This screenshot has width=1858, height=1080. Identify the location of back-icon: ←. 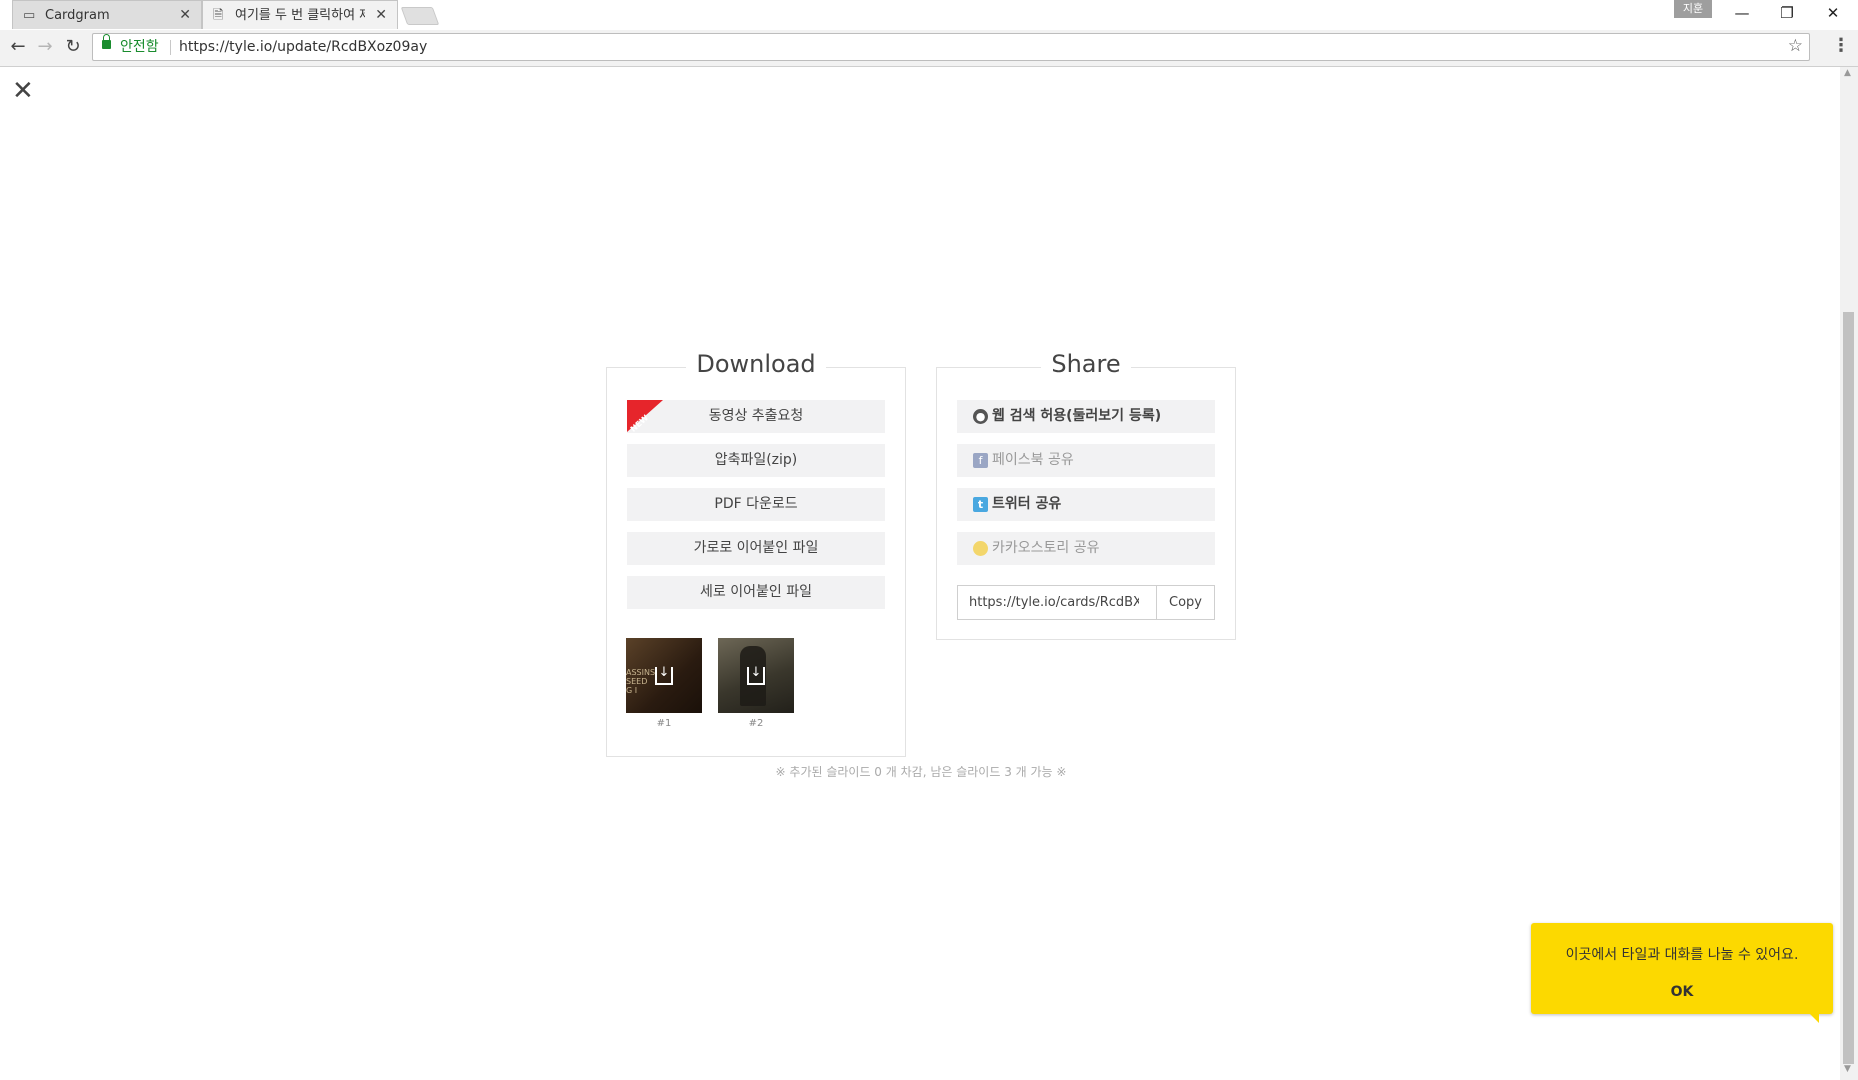
(18, 46).